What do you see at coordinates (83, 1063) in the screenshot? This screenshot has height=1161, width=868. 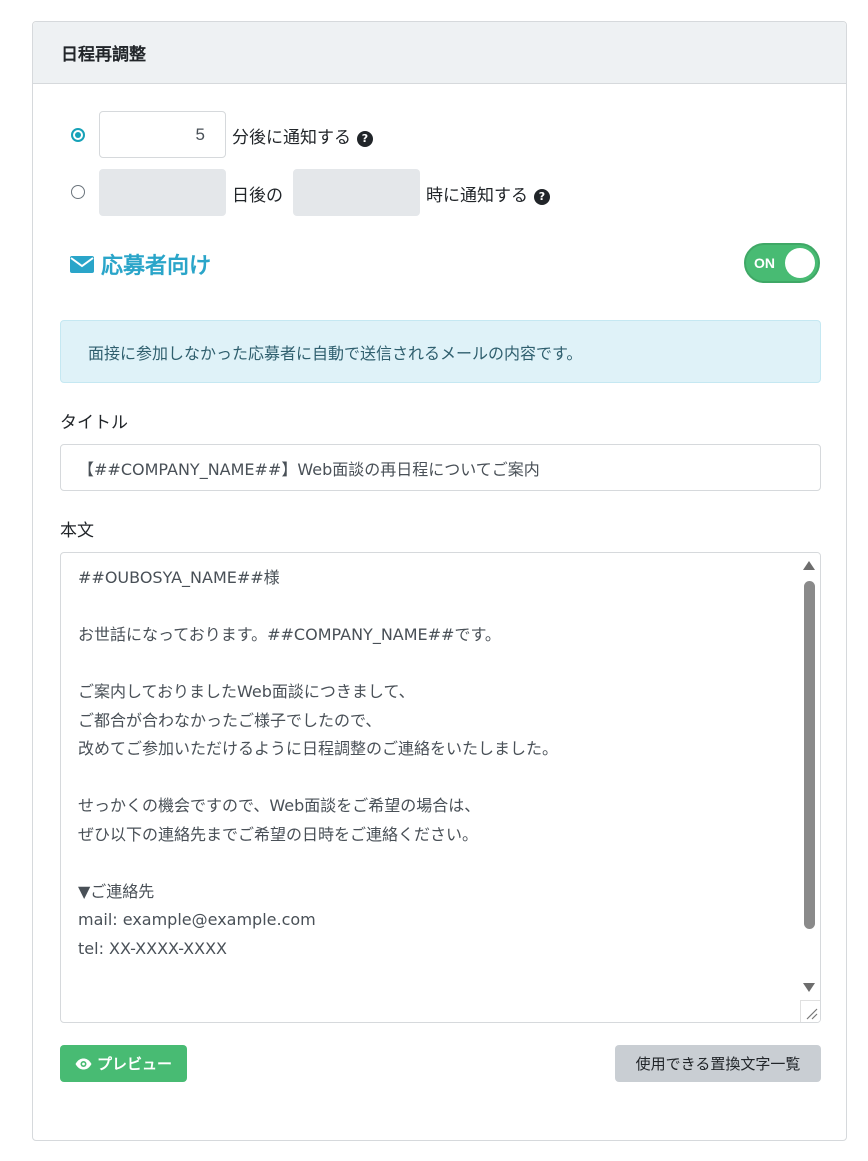 I see `eye-icon` at bounding box center [83, 1063].